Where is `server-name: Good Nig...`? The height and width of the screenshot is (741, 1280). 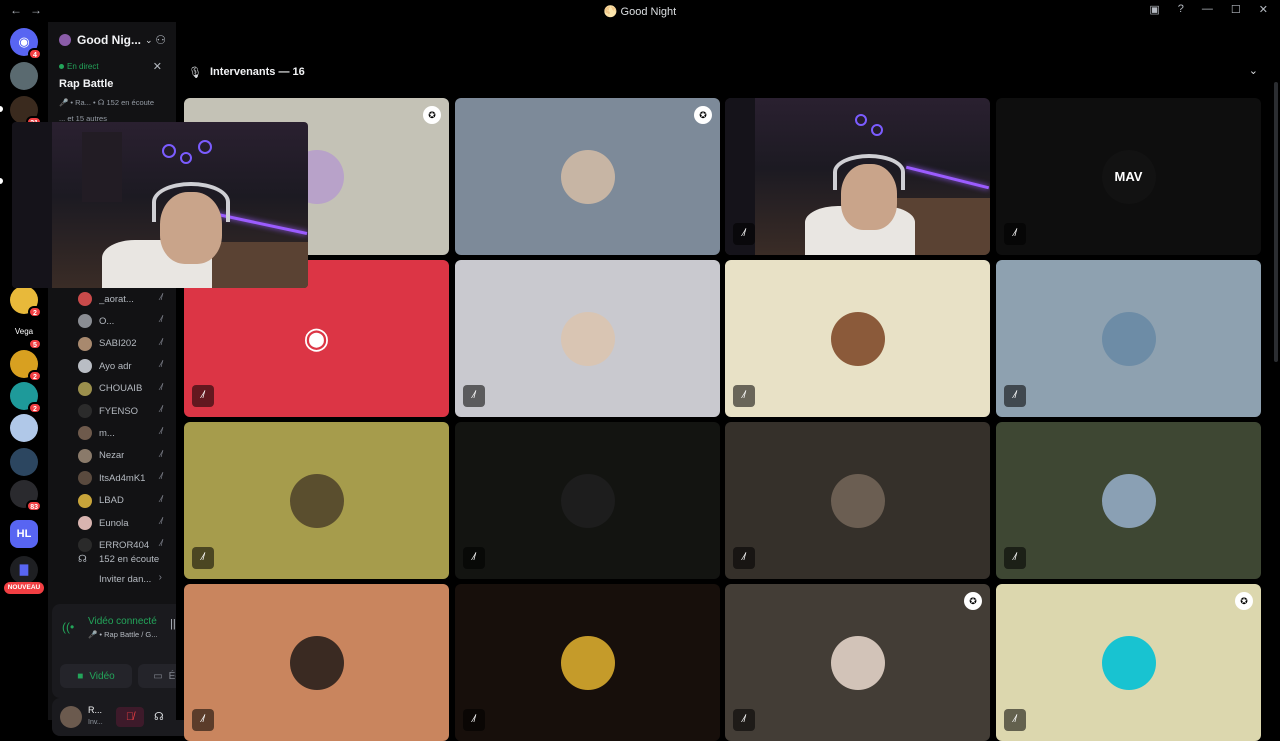 server-name: Good Nig... is located at coordinates (109, 40).